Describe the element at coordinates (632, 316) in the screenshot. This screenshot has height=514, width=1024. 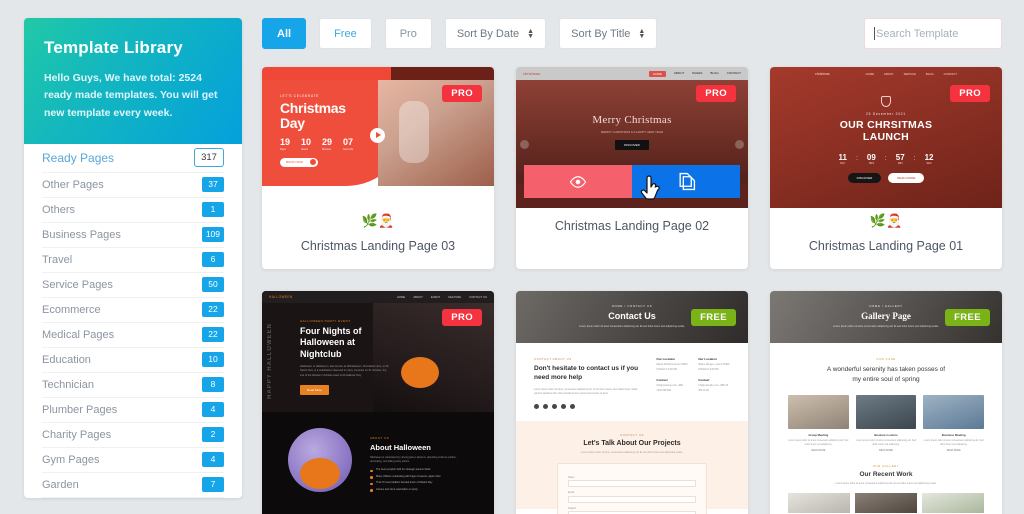
I see `preview-heading: Contact Us` at that location.